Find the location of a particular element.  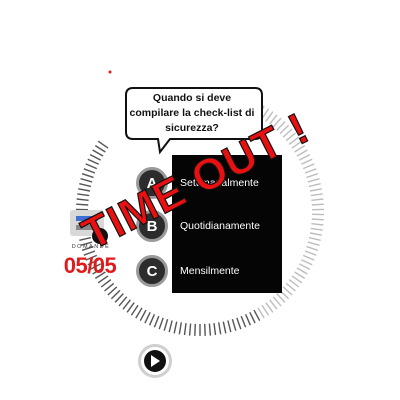

answer-c-letter: C is located at coordinates (152, 271).